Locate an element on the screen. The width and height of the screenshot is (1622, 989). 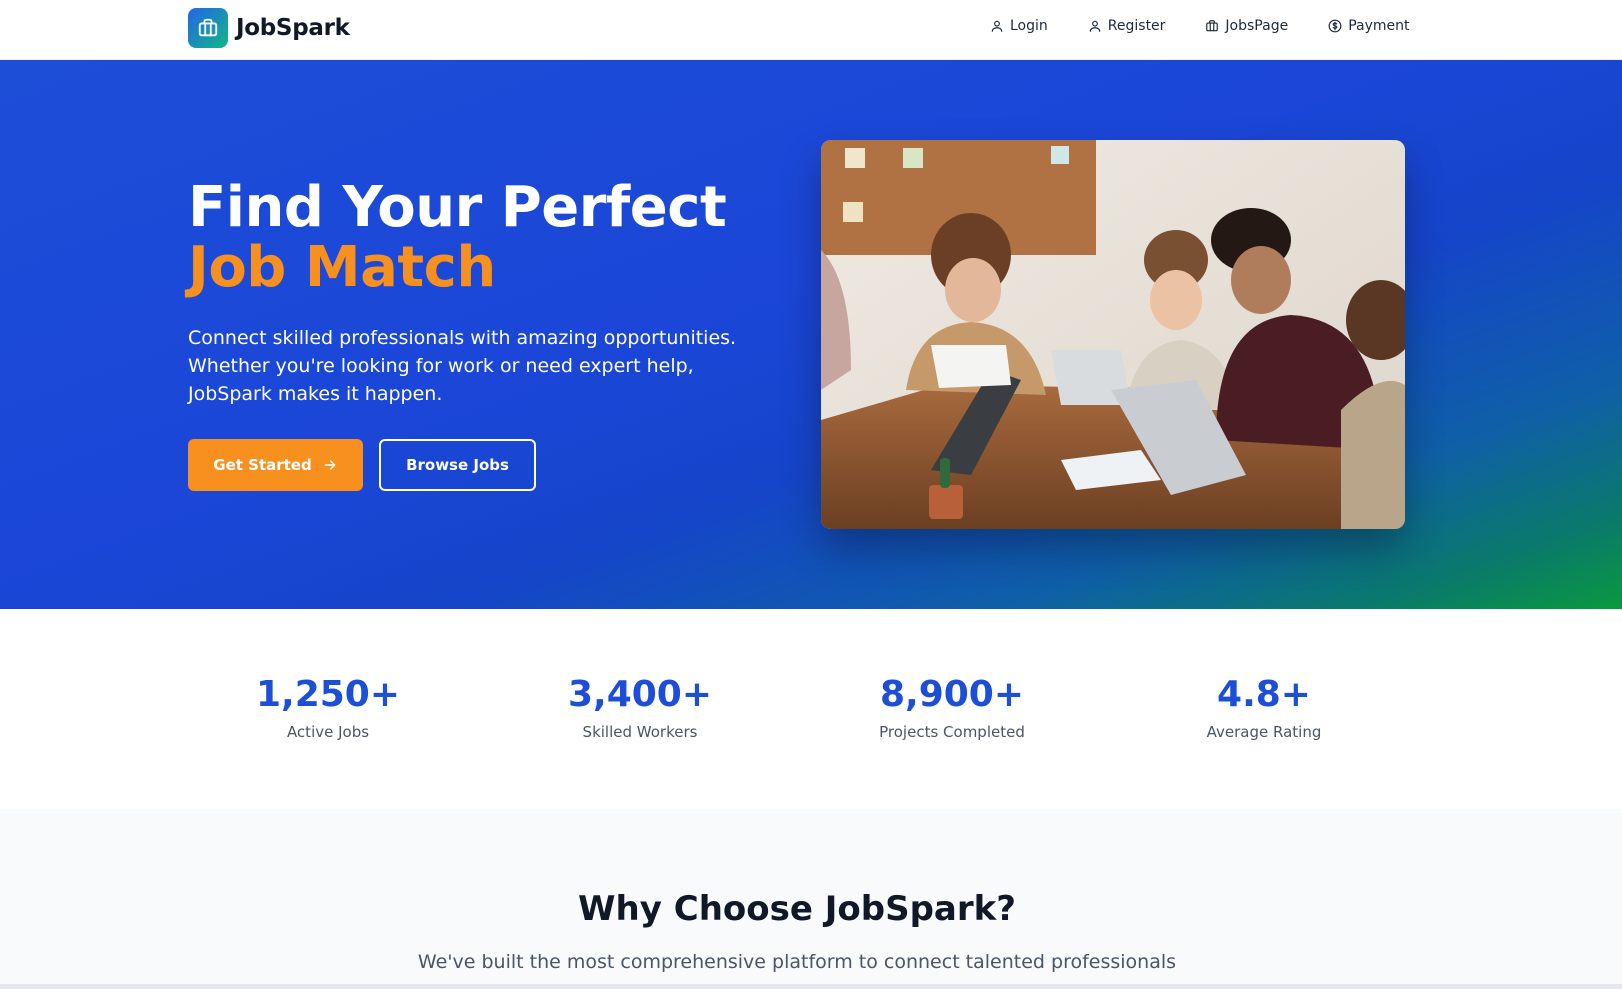
nav-links: Login Register JobsPage Payment is located at coordinates (1200, 26).